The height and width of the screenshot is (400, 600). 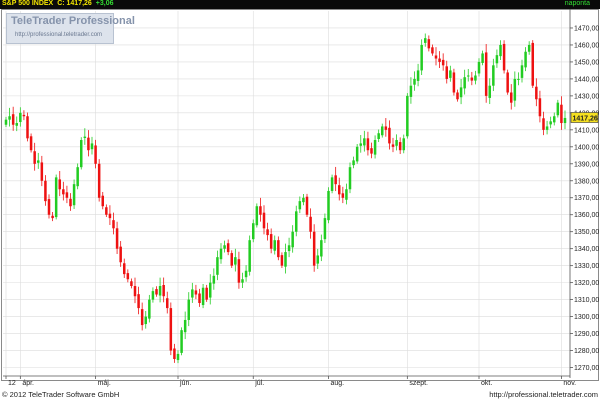 I want to click on x-tick-label: 12, so click(x=12, y=383).